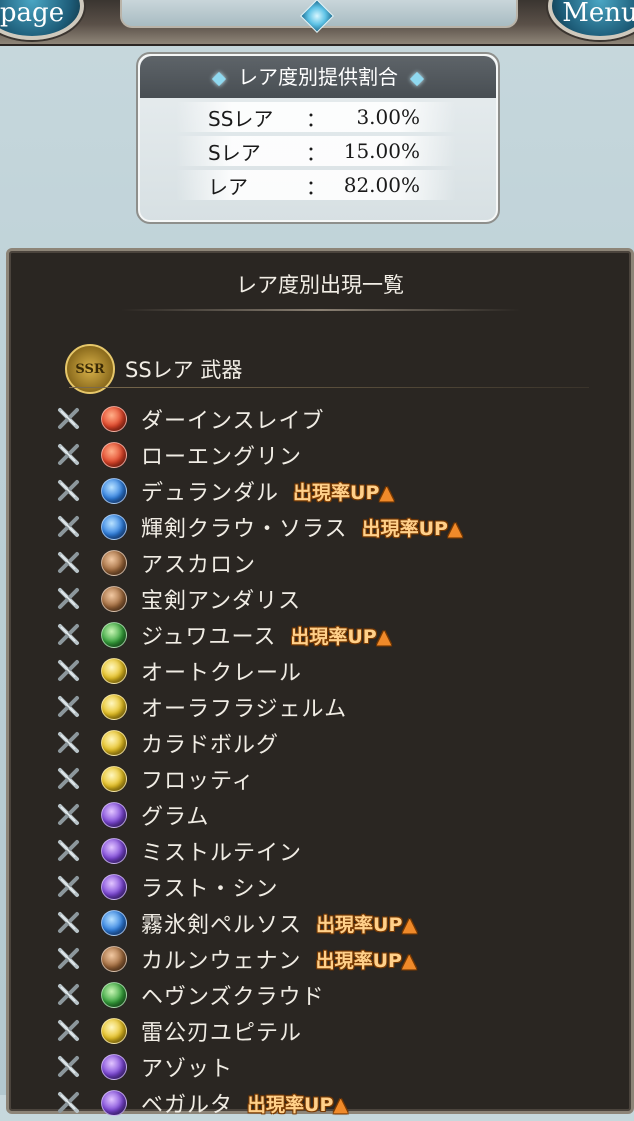  I want to click on item-name: ジュワユース, so click(209, 637).